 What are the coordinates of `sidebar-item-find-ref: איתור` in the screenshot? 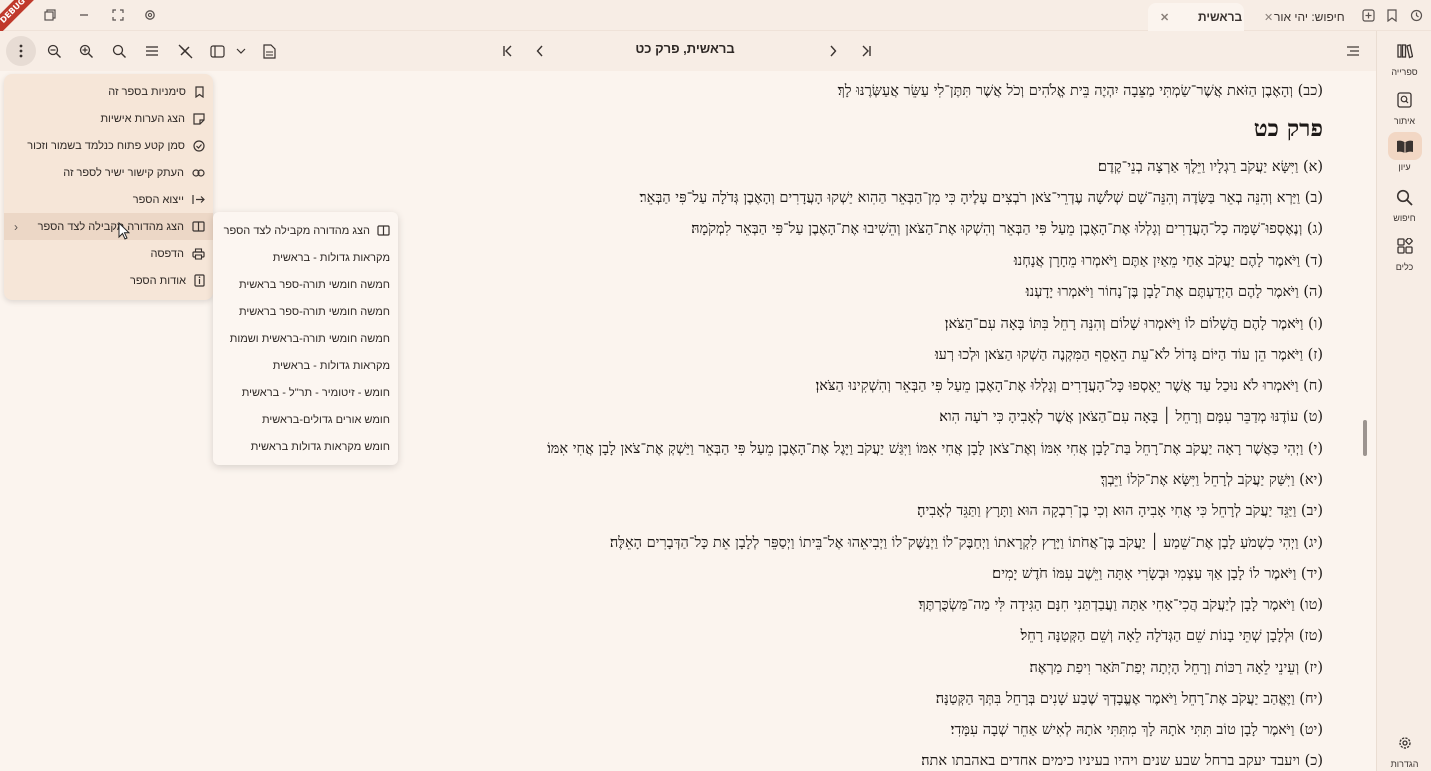 It's located at (1404, 110).